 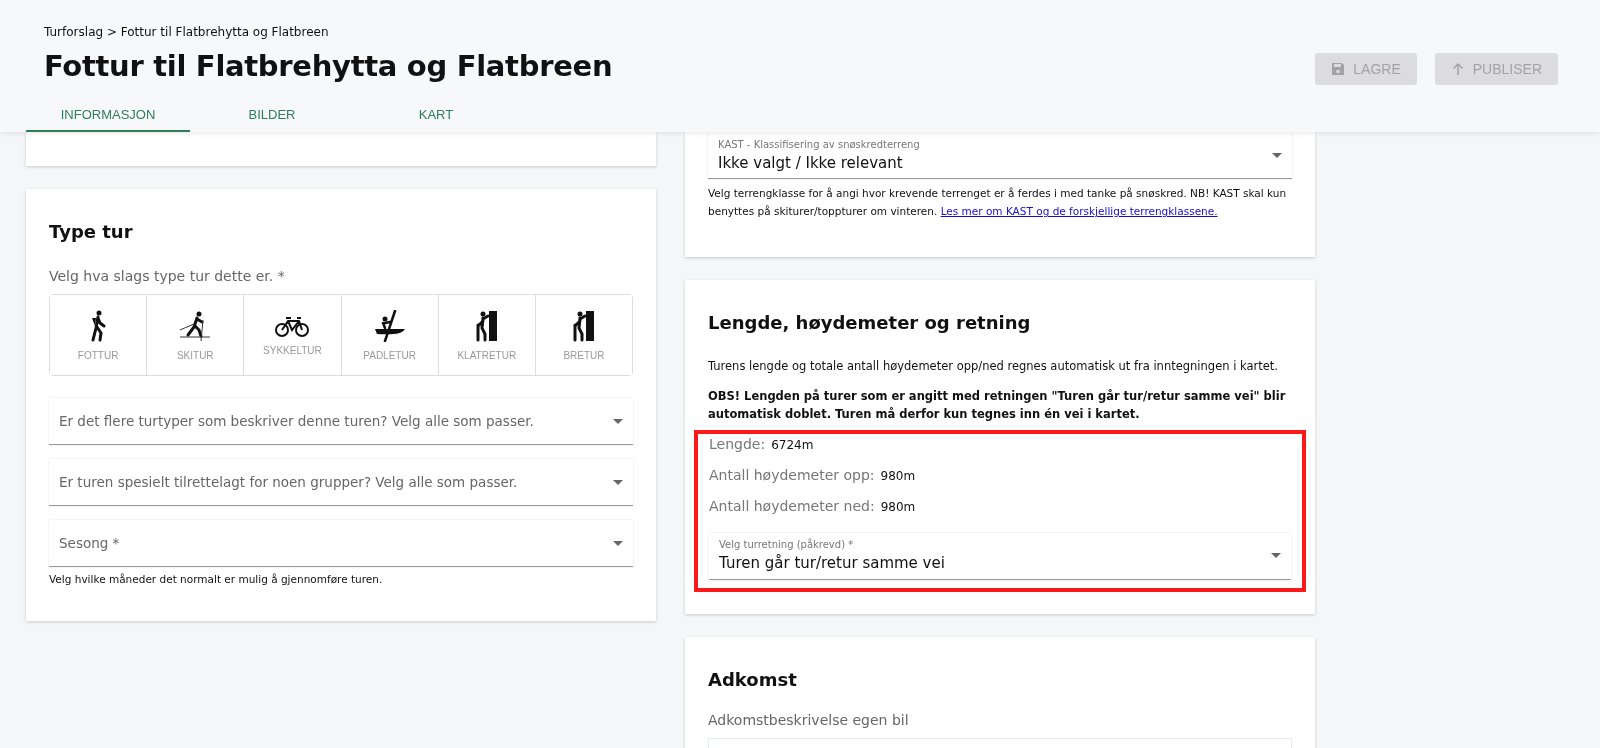 What do you see at coordinates (99, 335) in the screenshot?
I see `trip-type-option: FOTTUR` at bounding box center [99, 335].